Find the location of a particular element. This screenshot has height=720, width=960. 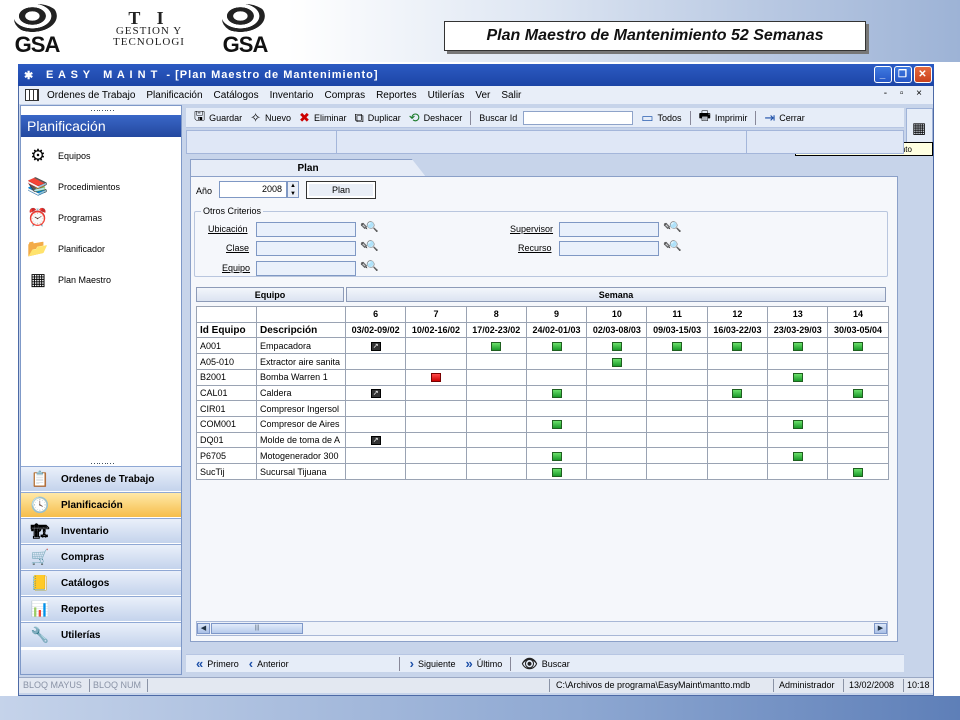

table-row: A05-010 Extractor aire sanita is located at coordinates (542, 361).